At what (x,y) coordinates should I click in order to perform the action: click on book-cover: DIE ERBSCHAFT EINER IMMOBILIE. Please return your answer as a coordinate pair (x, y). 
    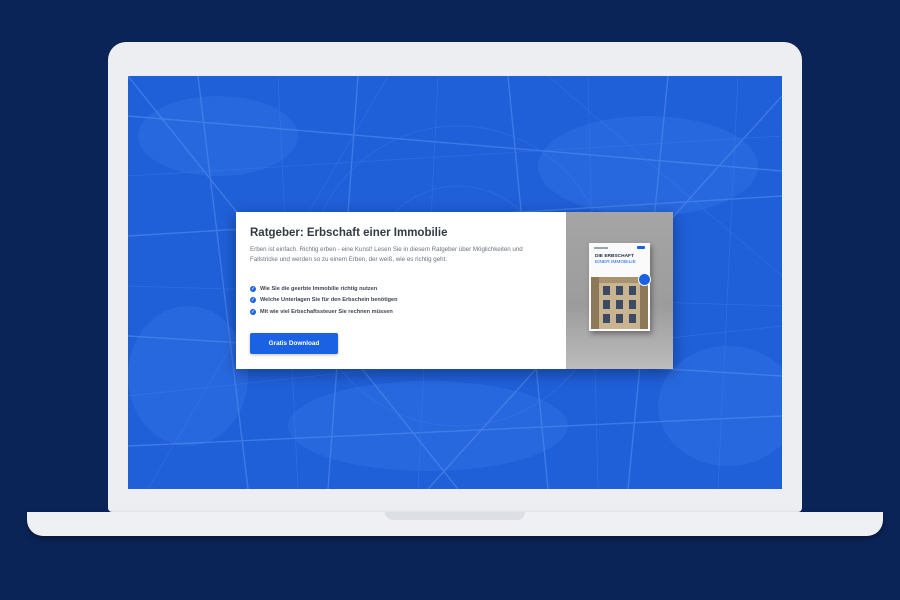
    Looking at the image, I should click on (620, 287).